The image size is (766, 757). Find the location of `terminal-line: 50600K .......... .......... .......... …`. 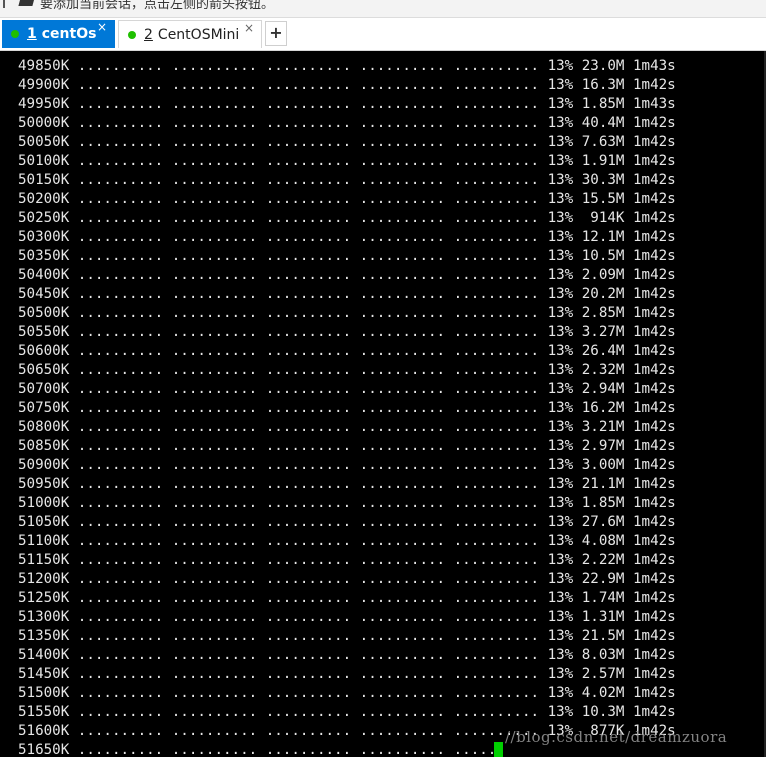

terminal-line: 50600K .......... .......... .......... … is located at coordinates (347, 351).